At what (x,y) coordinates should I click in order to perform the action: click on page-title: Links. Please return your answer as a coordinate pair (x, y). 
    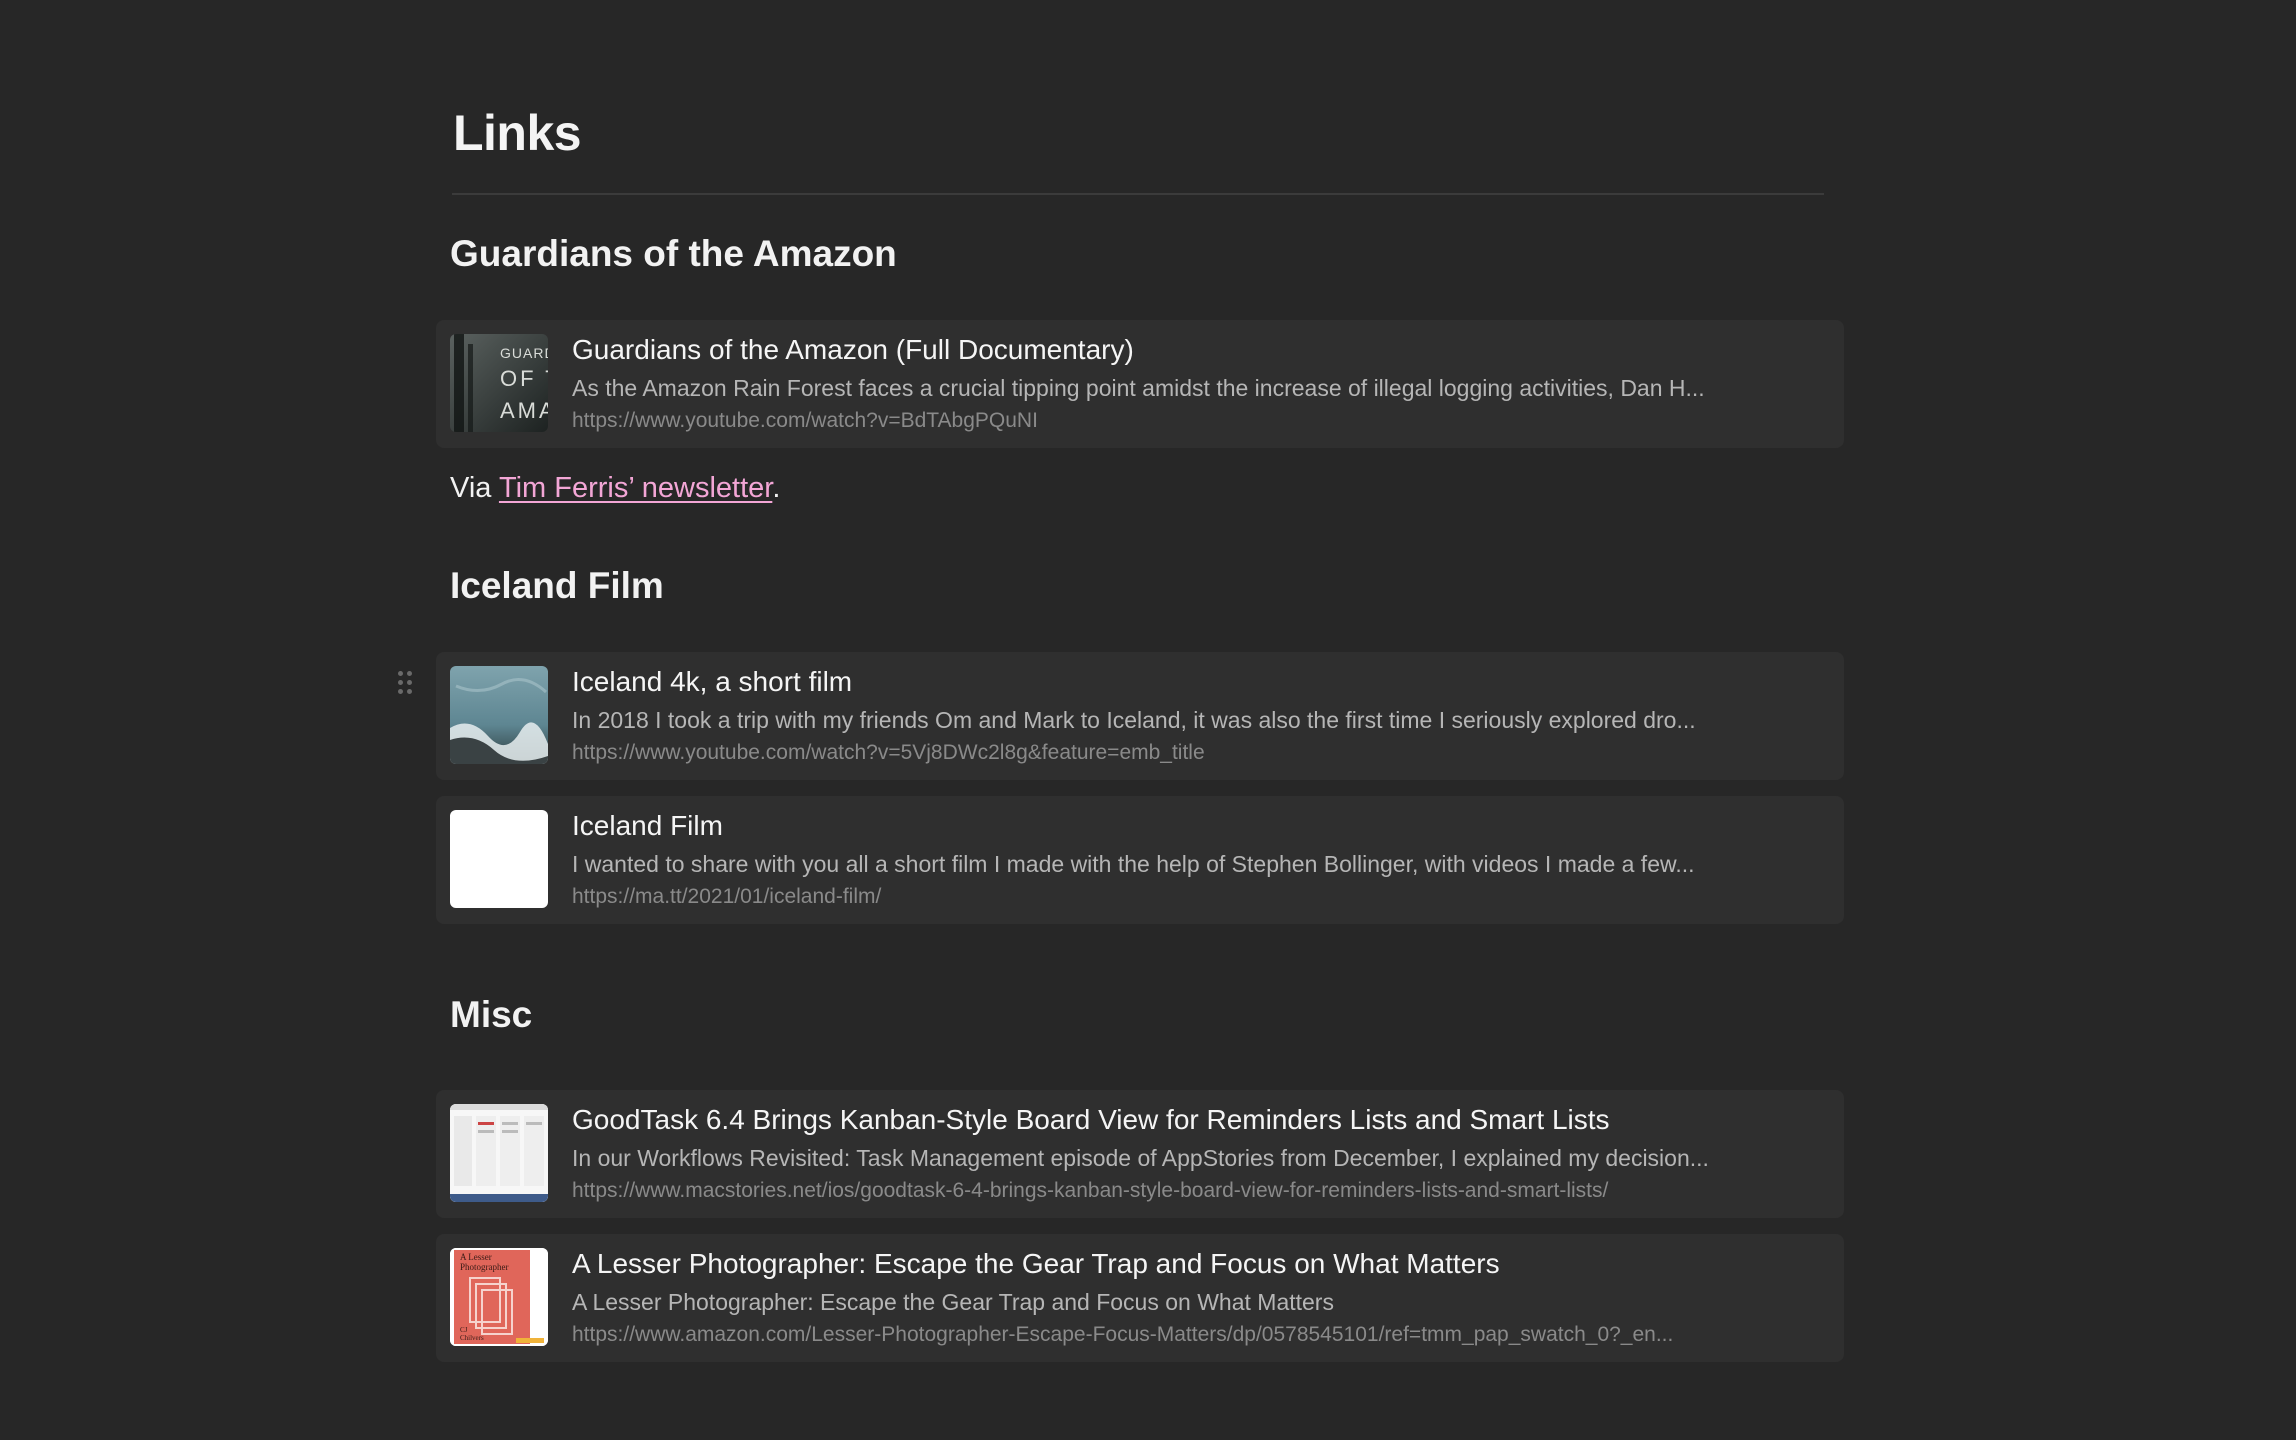
    Looking at the image, I should click on (517, 133).